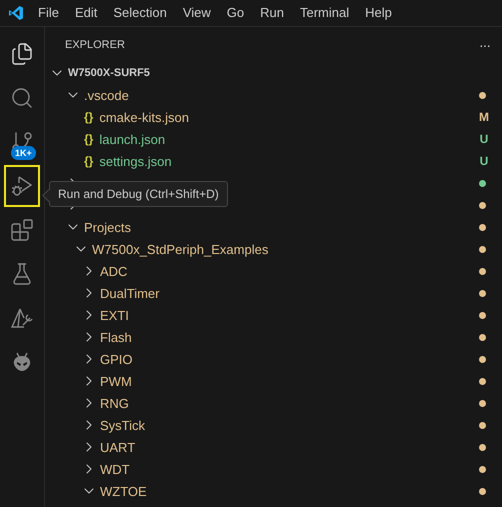  What do you see at coordinates (86, 13) in the screenshot?
I see `menu-item: Edit` at bounding box center [86, 13].